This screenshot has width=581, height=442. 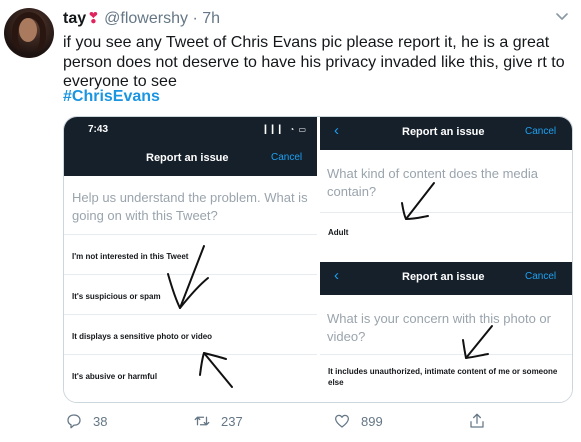 I want to click on retweet-count: 237, so click(x=232, y=421).